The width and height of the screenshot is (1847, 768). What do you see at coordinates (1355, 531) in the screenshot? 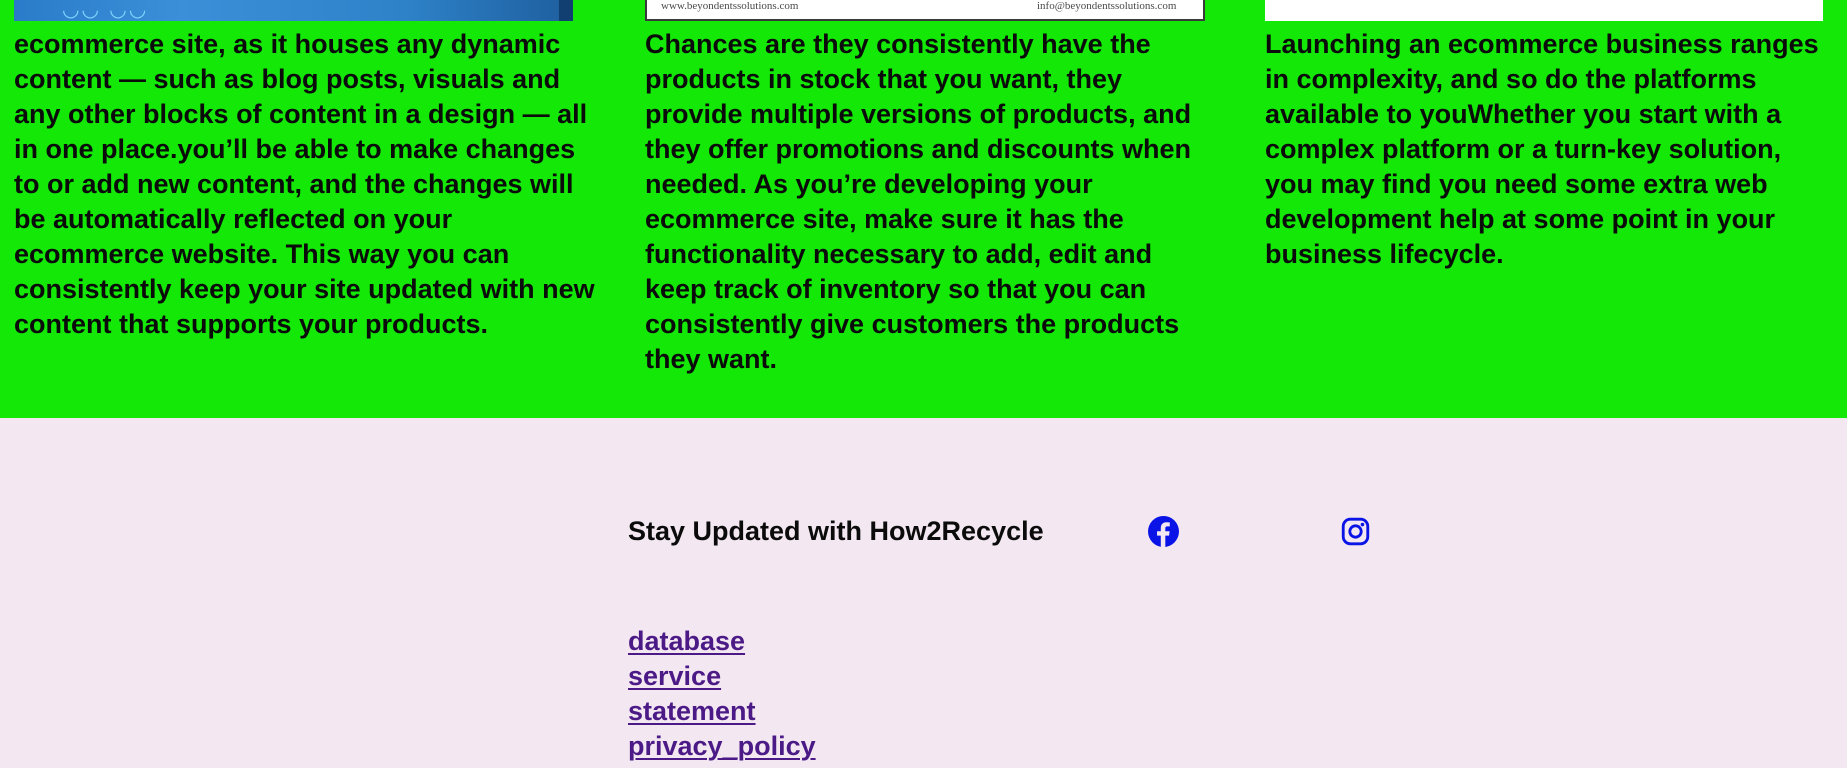
I see `instagram-icon` at bounding box center [1355, 531].